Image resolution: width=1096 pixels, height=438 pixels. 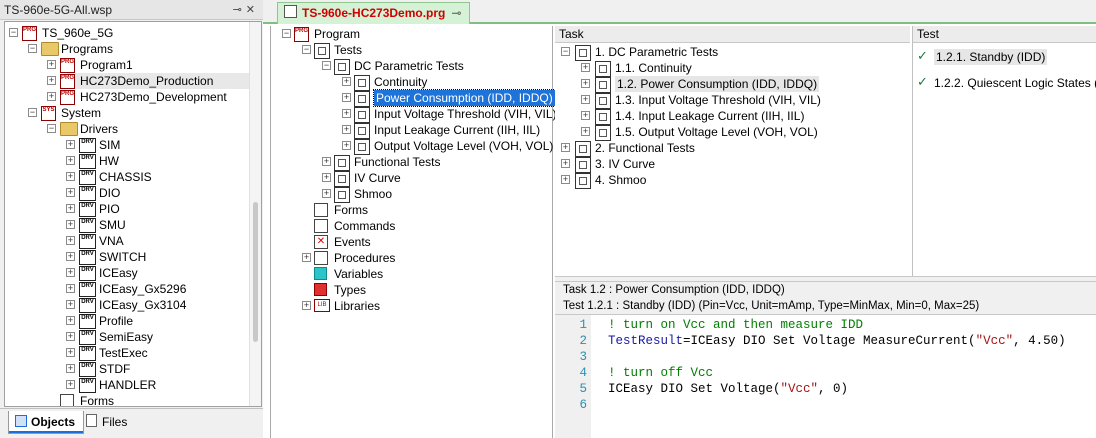 I want to click on program-tree-item: + Input Leakage Current (IIH, IIL), so click(x=411, y=130).